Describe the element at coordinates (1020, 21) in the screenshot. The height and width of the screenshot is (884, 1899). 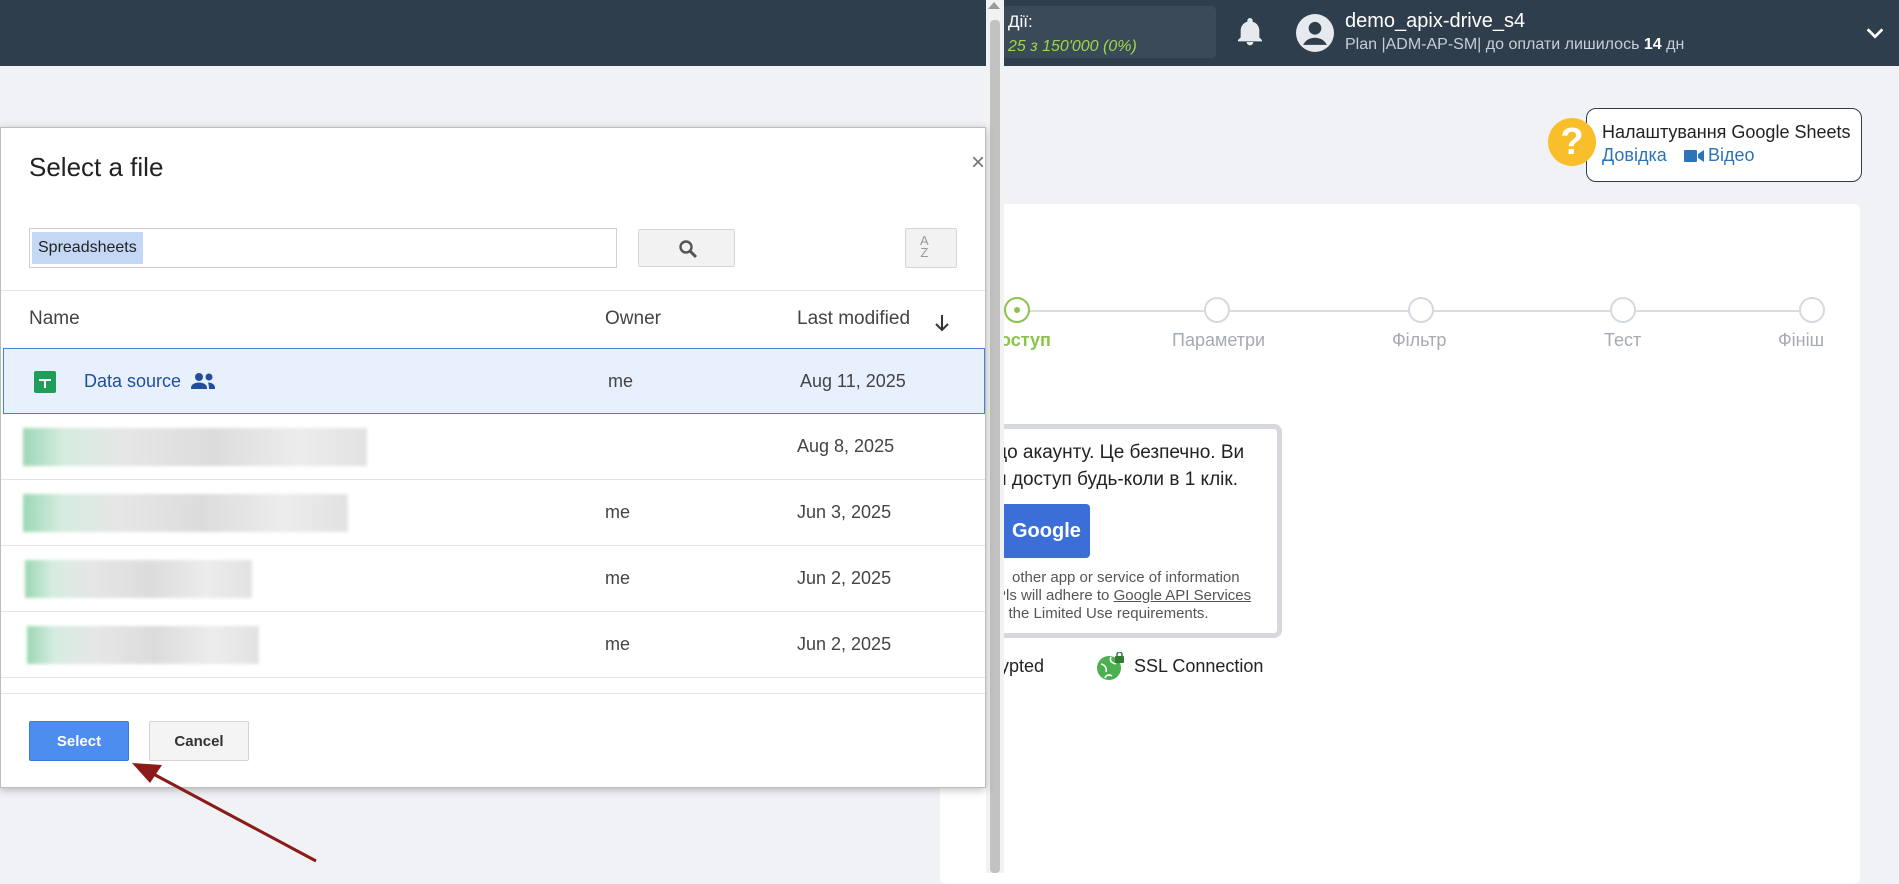
I see `actions-title: Дії:` at that location.